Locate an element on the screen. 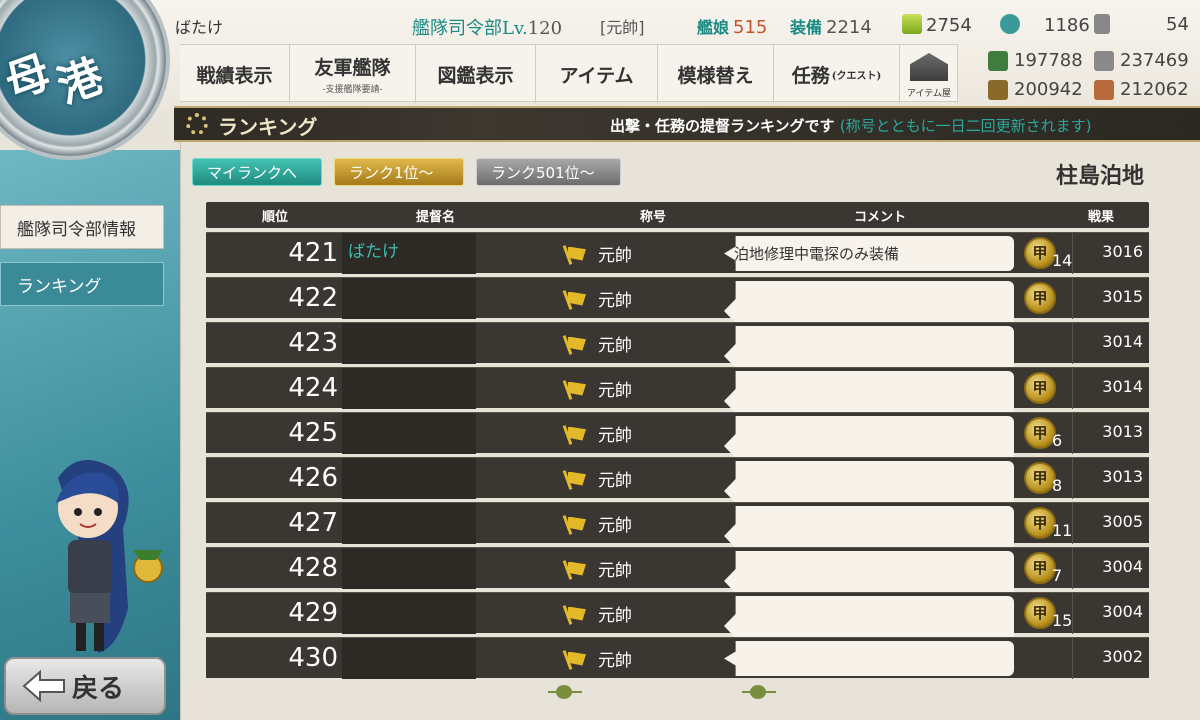 This screenshot has width=1200, height=720. menu-friend-fleet-label: 友軍艦隊 is located at coordinates (352, 68).